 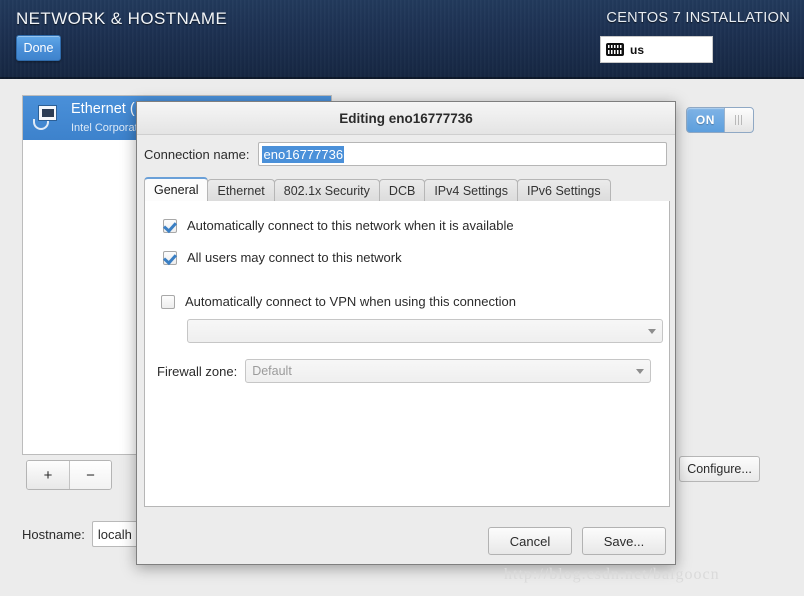 What do you see at coordinates (38, 48) in the screenshot?
I see `done-button: Done` at bounding box center [38, 48].